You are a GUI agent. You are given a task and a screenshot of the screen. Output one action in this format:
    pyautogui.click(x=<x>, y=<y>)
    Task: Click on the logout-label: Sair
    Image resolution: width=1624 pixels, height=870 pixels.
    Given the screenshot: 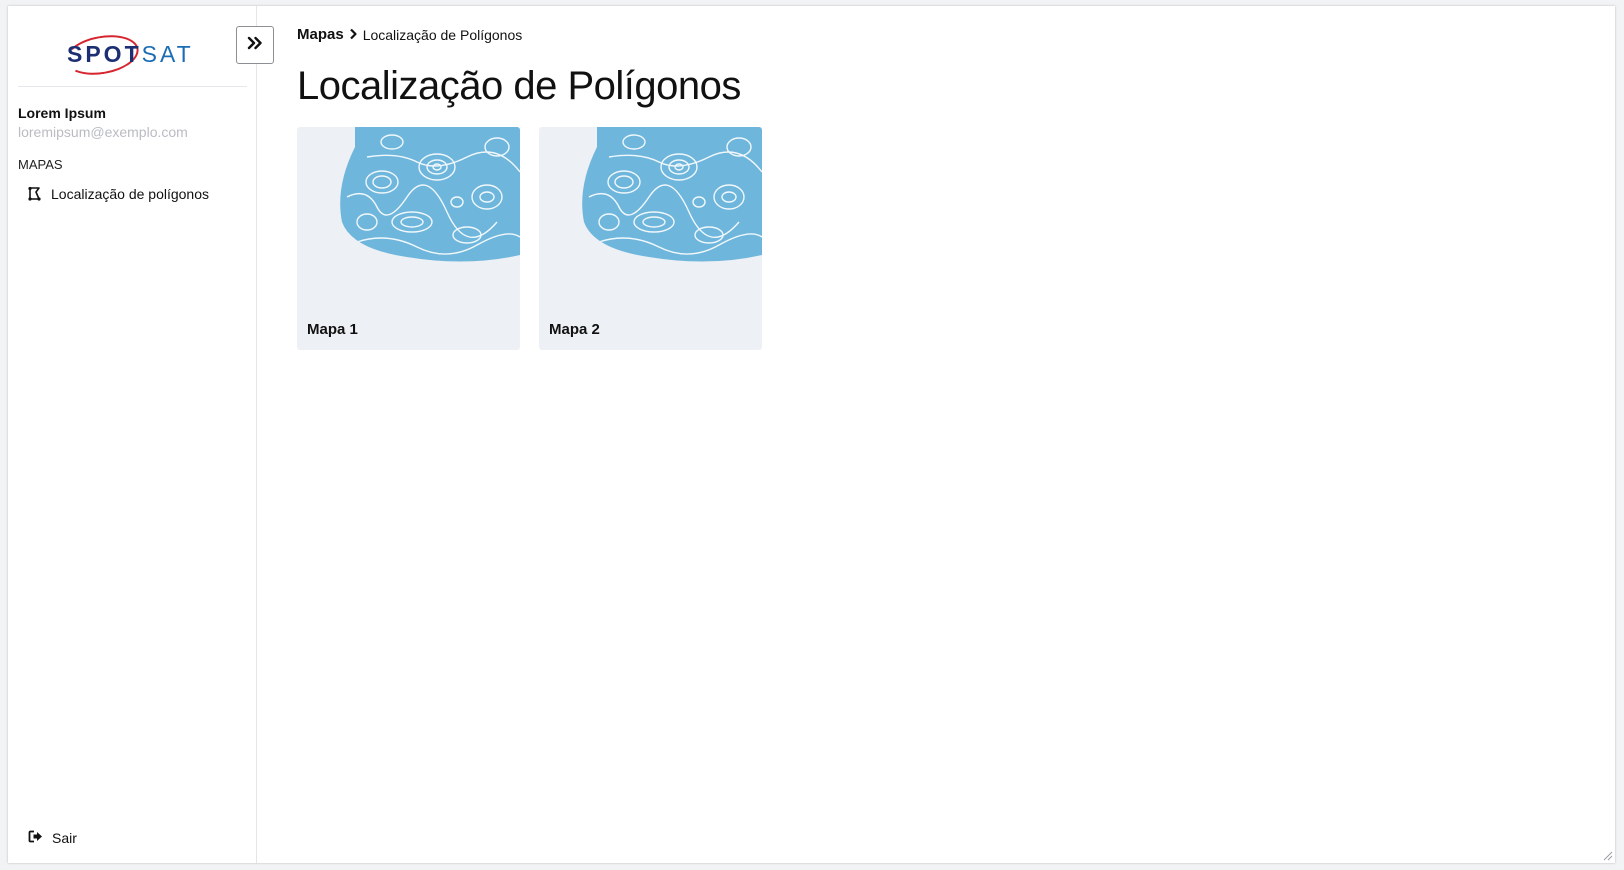 What is the action you would take?
    pyautogui.click(x=64, y=838)
    